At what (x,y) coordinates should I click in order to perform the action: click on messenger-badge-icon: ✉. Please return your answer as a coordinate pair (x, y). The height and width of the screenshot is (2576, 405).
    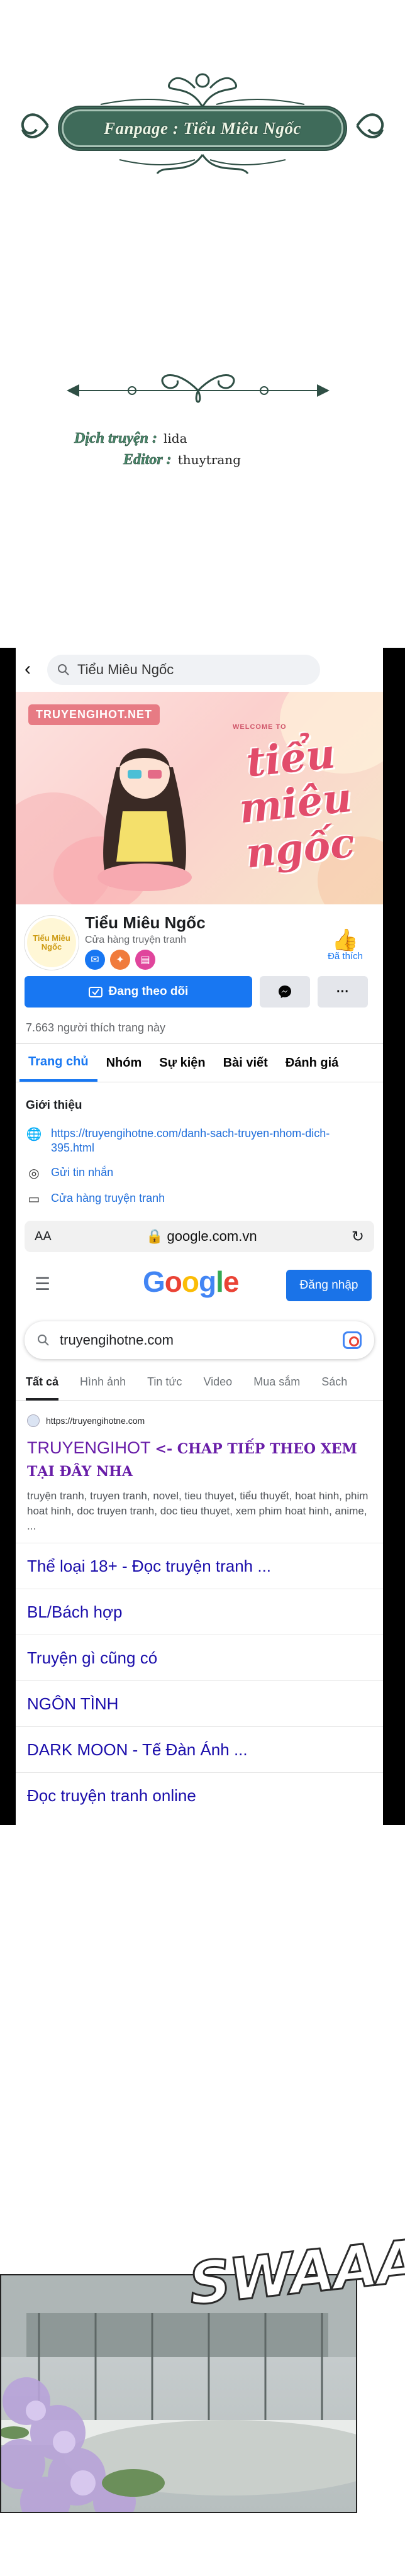
    Looking at the image, I should click on (95, 960).